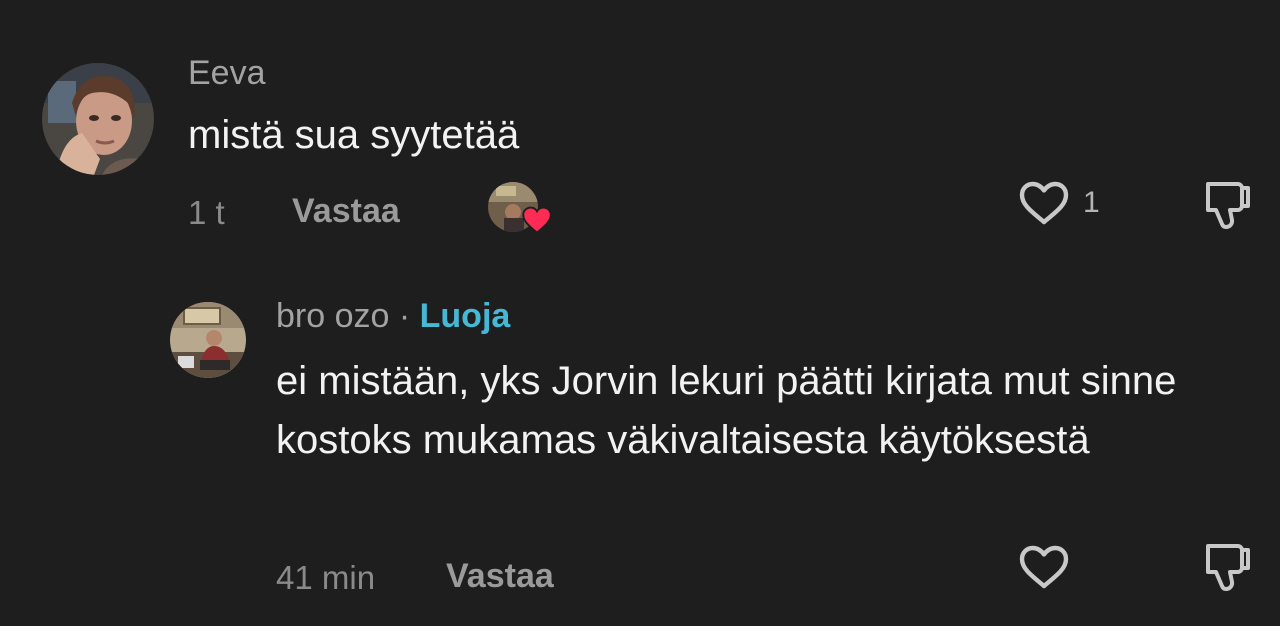 The width and height of the screenshot is (1280, 626). Describe the element at coordinates (393, 316) in the screenshot. I see `comment-username-line: bro ozo · Luoja` at that location.